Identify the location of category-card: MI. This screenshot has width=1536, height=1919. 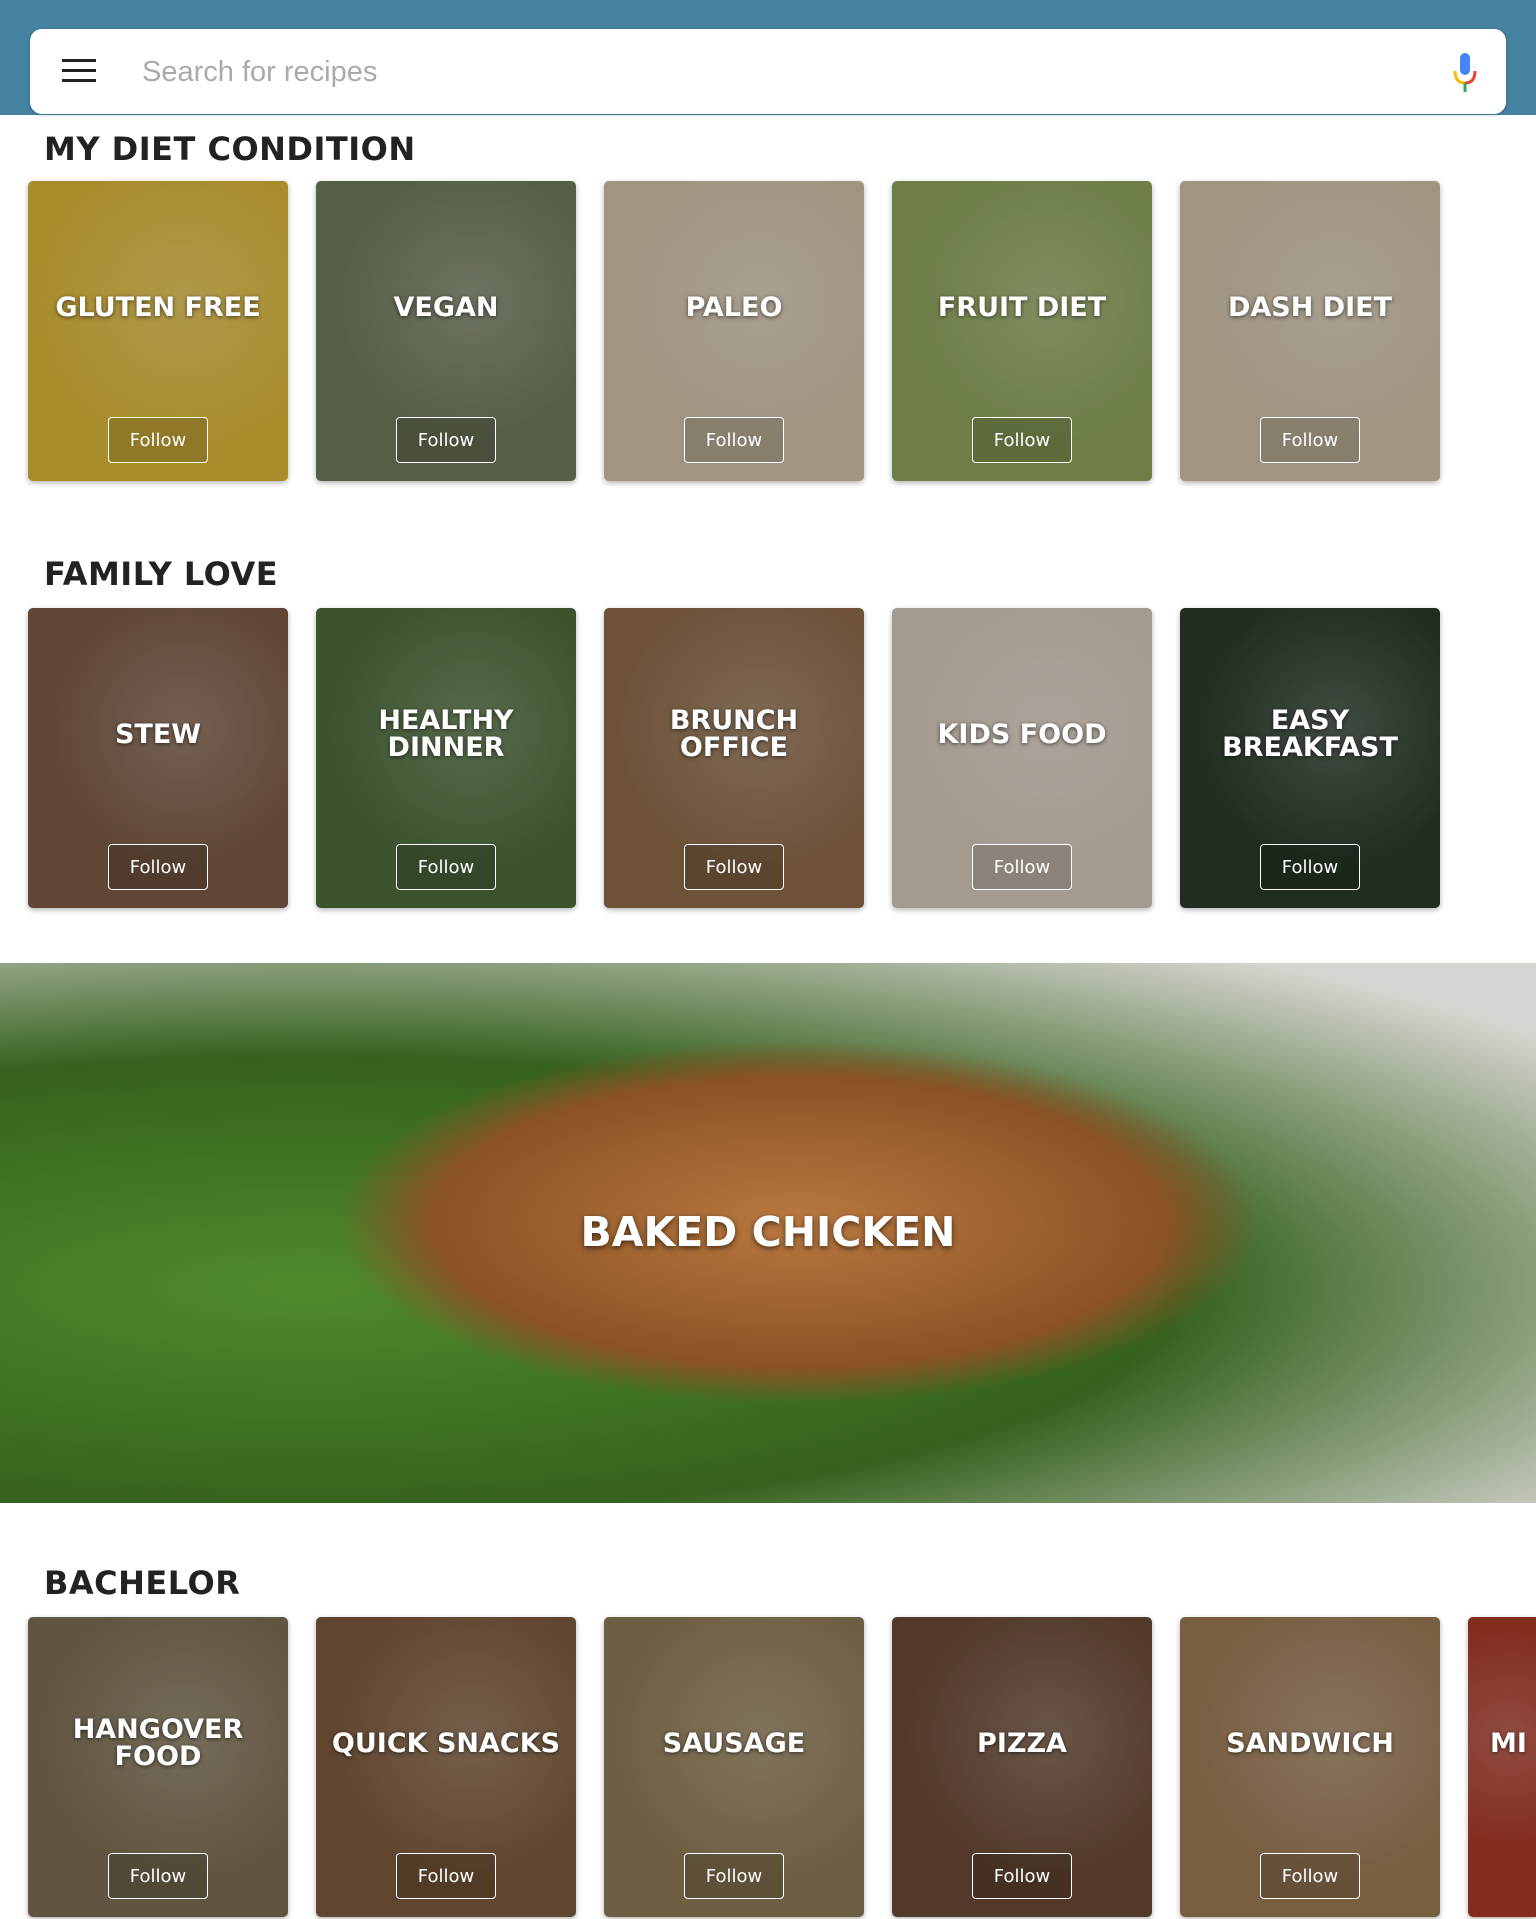
(1502, 1767).